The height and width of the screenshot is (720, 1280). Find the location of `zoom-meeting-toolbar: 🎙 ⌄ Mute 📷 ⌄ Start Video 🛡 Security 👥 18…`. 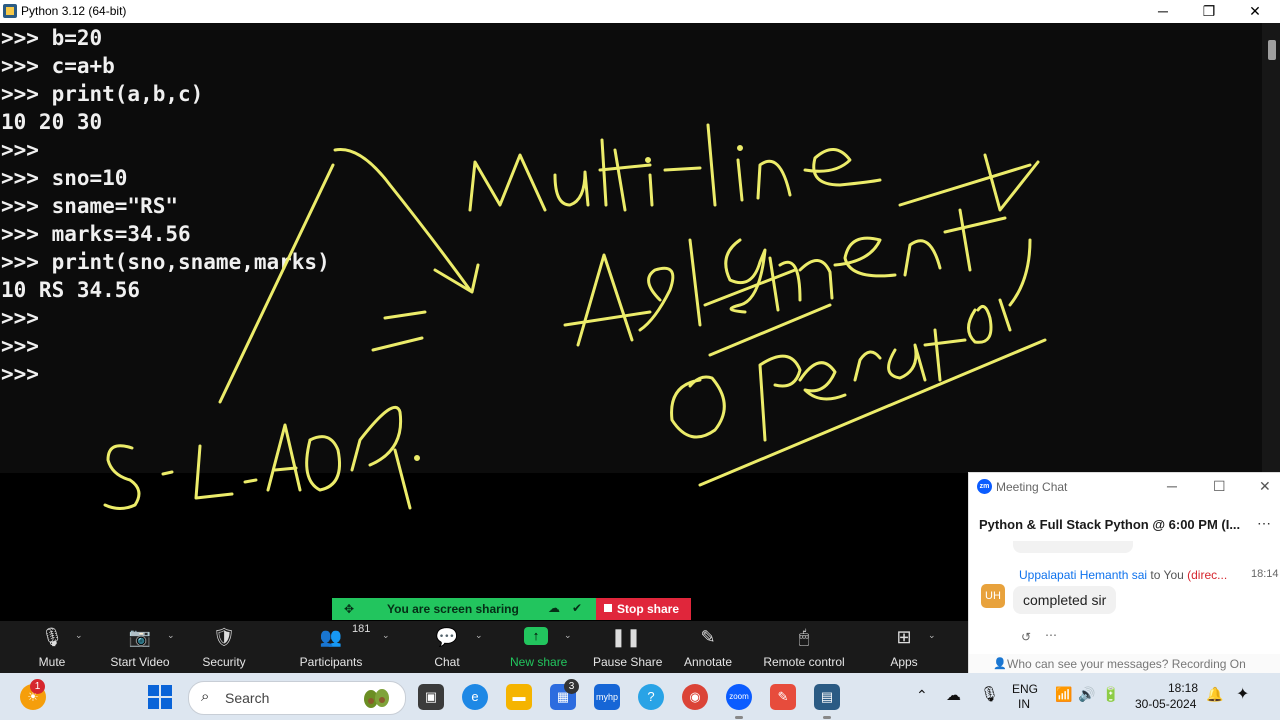

zoom-meeting-toolbar: 🎙 ⌄ Mute 📷 ⌄ Start Video 🛡 Security 👥 18… is located at coordinates (484, 647).